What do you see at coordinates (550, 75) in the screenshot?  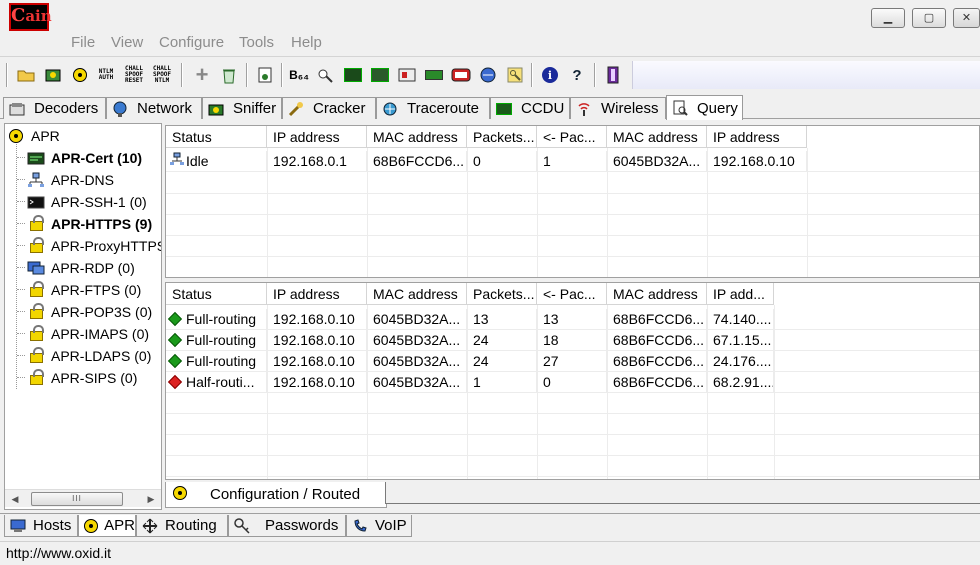 I see `info-icon: i` at bounding box center [550, 75].